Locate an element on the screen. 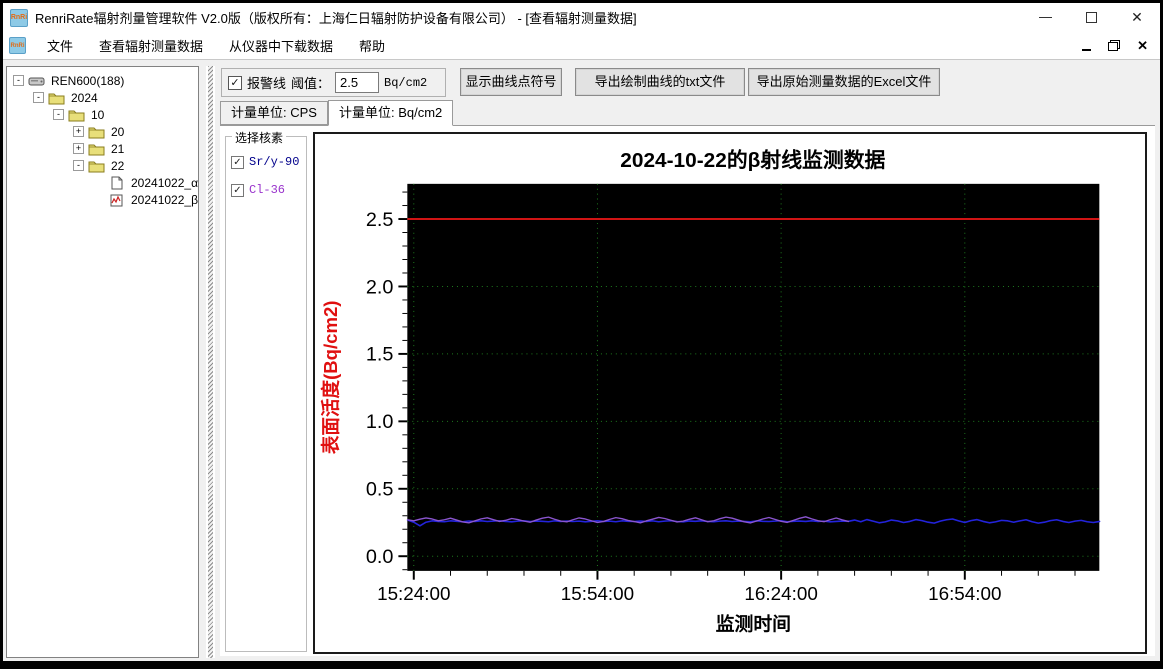 This screenshot has width=1163, height=669. minimize-button is located at coordinates (1045, 17).